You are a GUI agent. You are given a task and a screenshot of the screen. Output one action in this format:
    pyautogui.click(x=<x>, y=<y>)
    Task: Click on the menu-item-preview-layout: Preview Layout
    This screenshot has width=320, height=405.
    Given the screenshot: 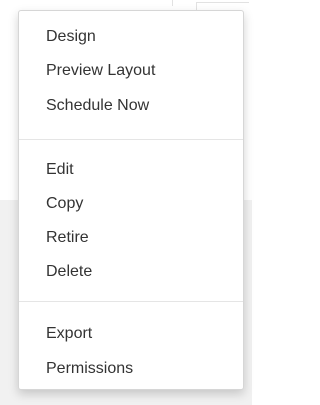 What is the action you would take?
    pyautogui.click(x=100, y=71)
    